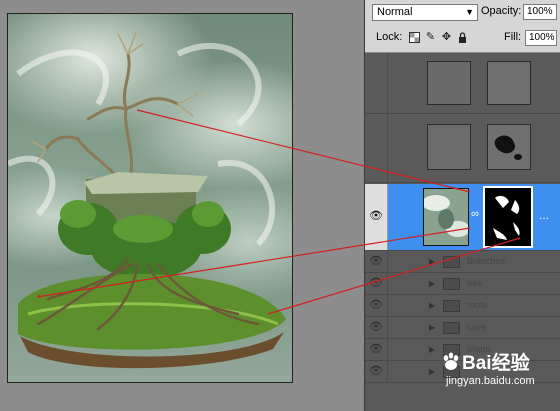  Describe the element at coordinates (540, 12) in the screenshot. I see `opacity-field: 100%` at that location.